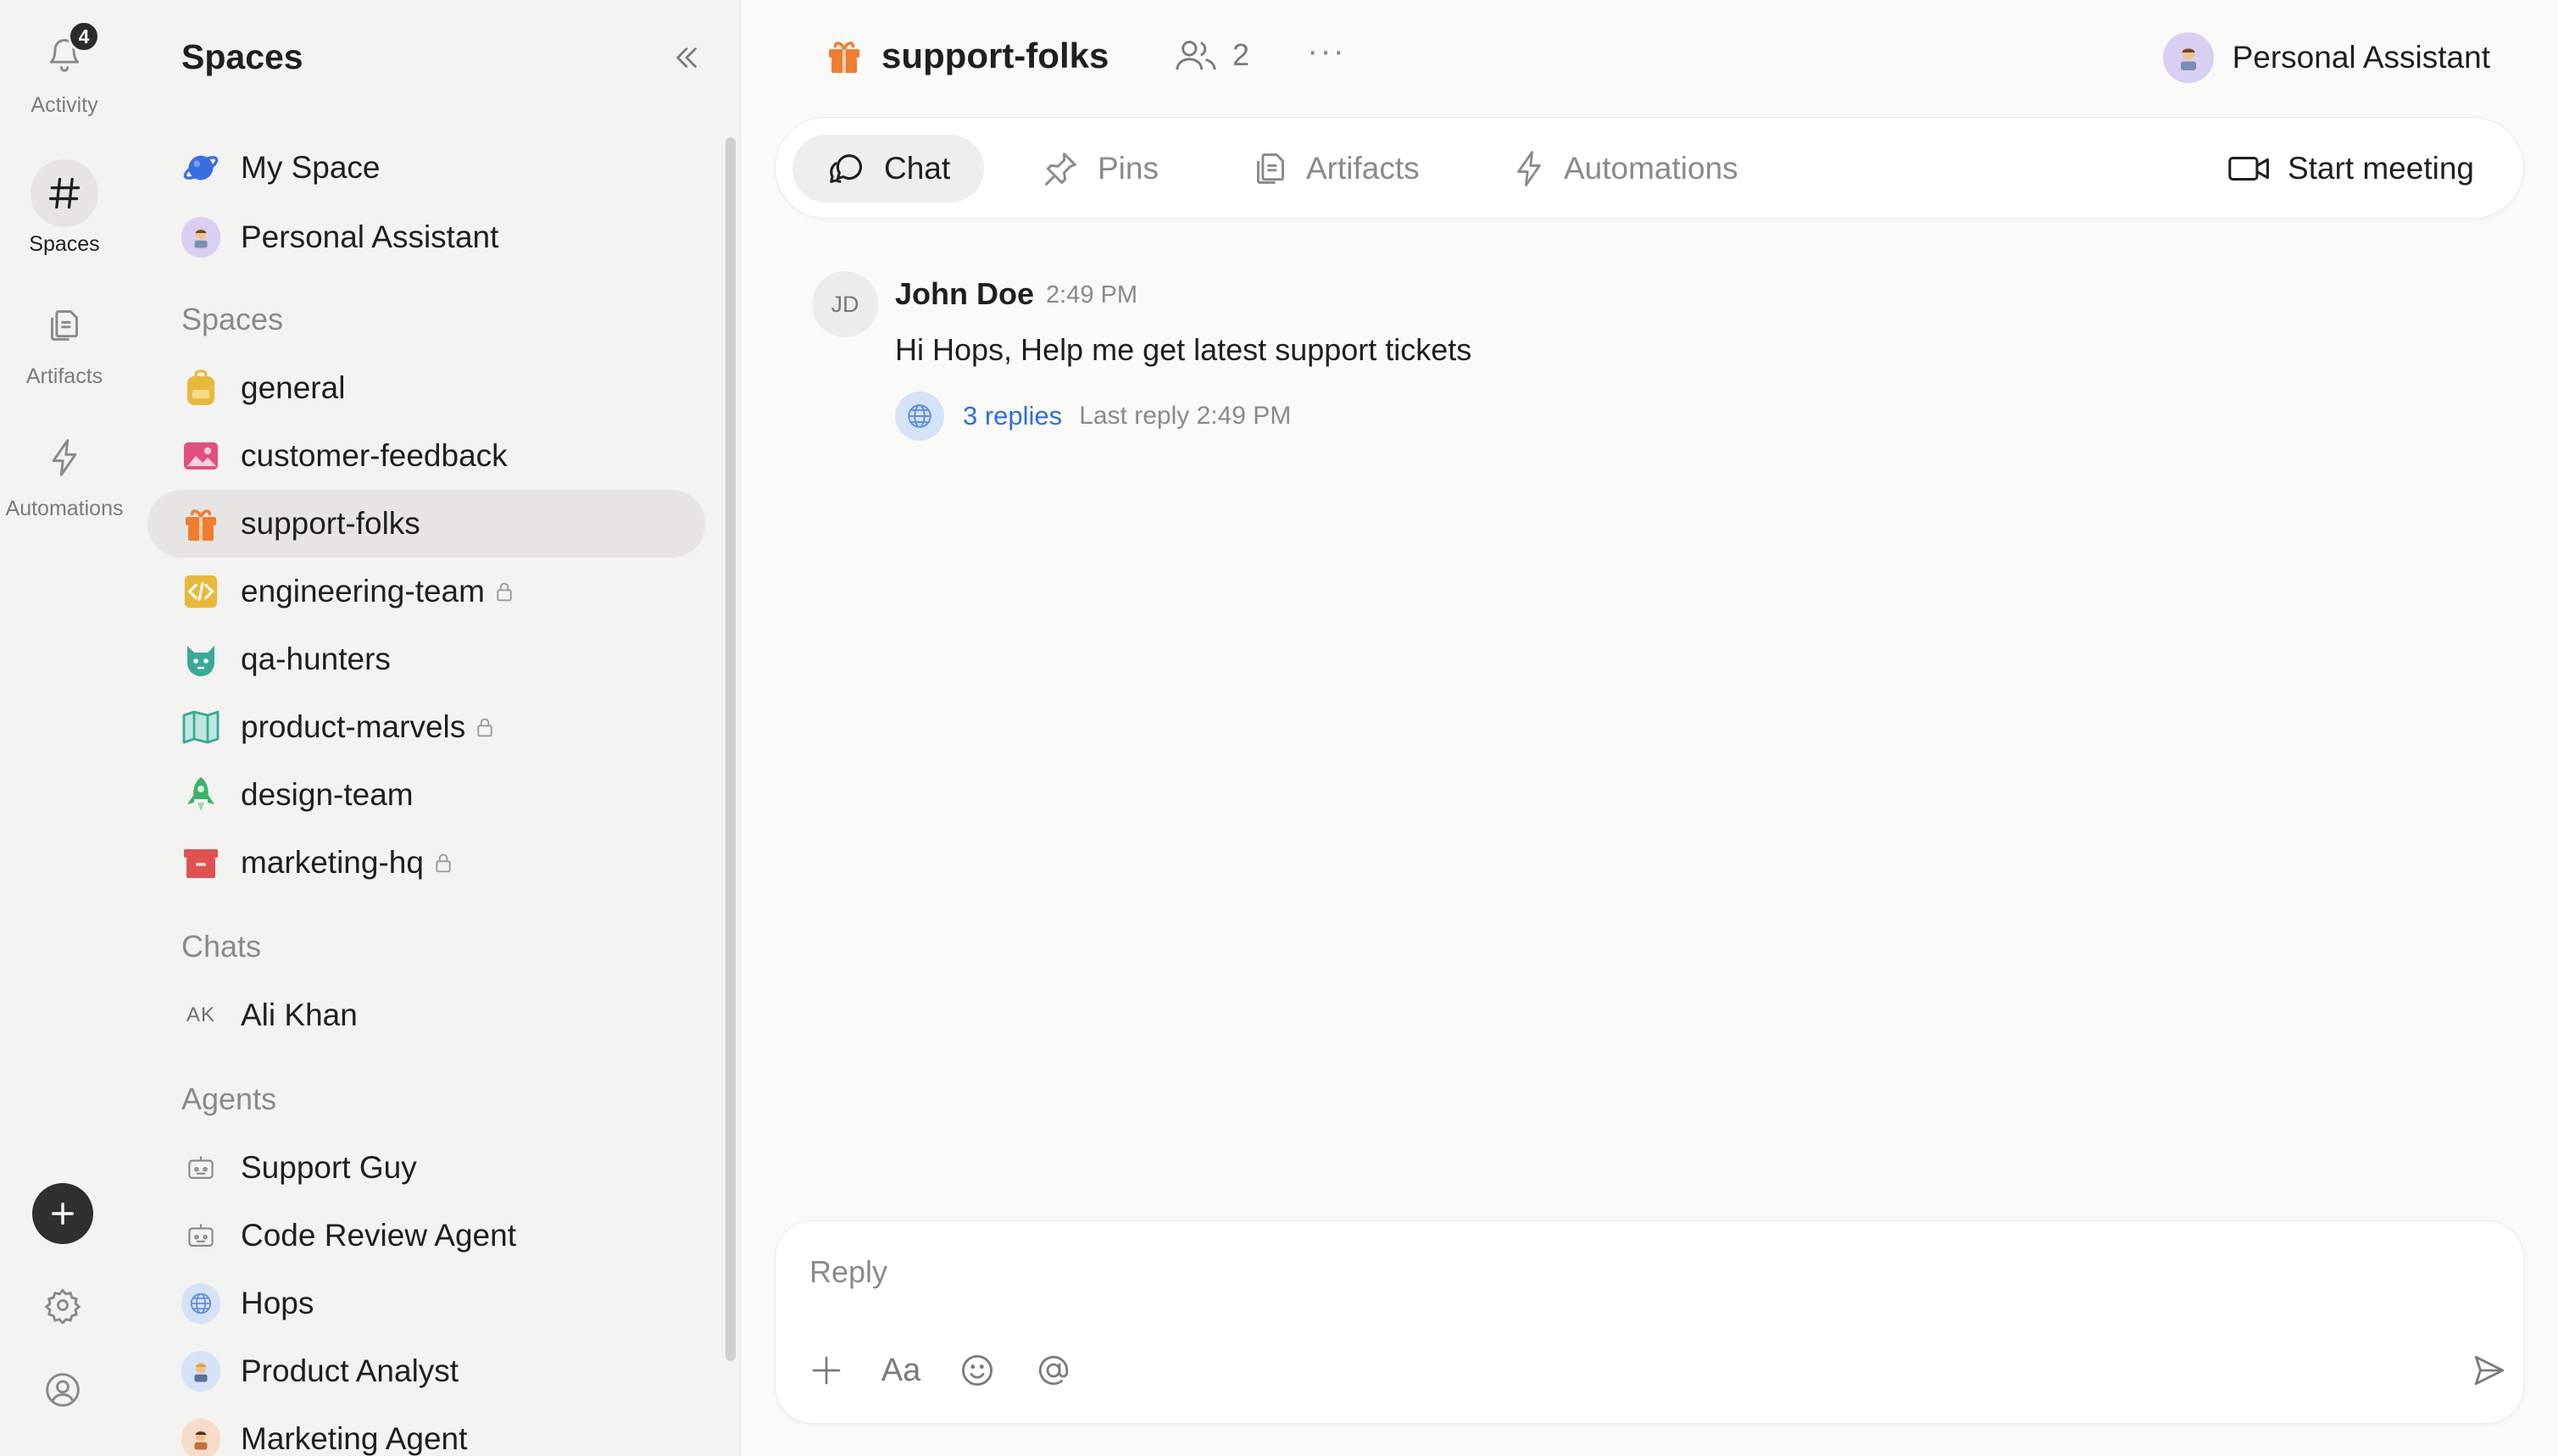 The image size is (2558, 1456). What do you see at coordinates (978, 1371) in the screenshot?
I see `emoji-icon` at bounding box center [978, 1371].